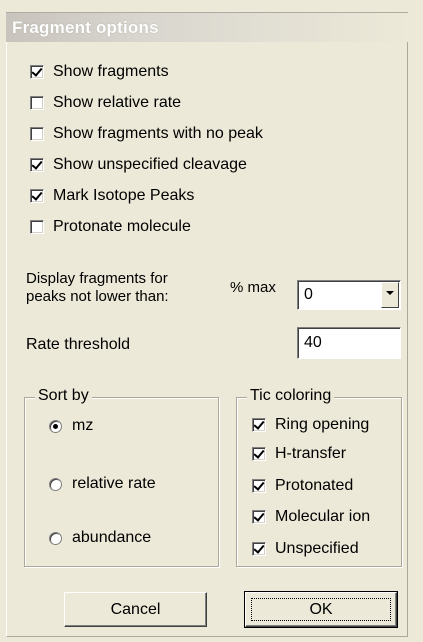  I want to click on display-threshold-select: 0, so click(349, 295).